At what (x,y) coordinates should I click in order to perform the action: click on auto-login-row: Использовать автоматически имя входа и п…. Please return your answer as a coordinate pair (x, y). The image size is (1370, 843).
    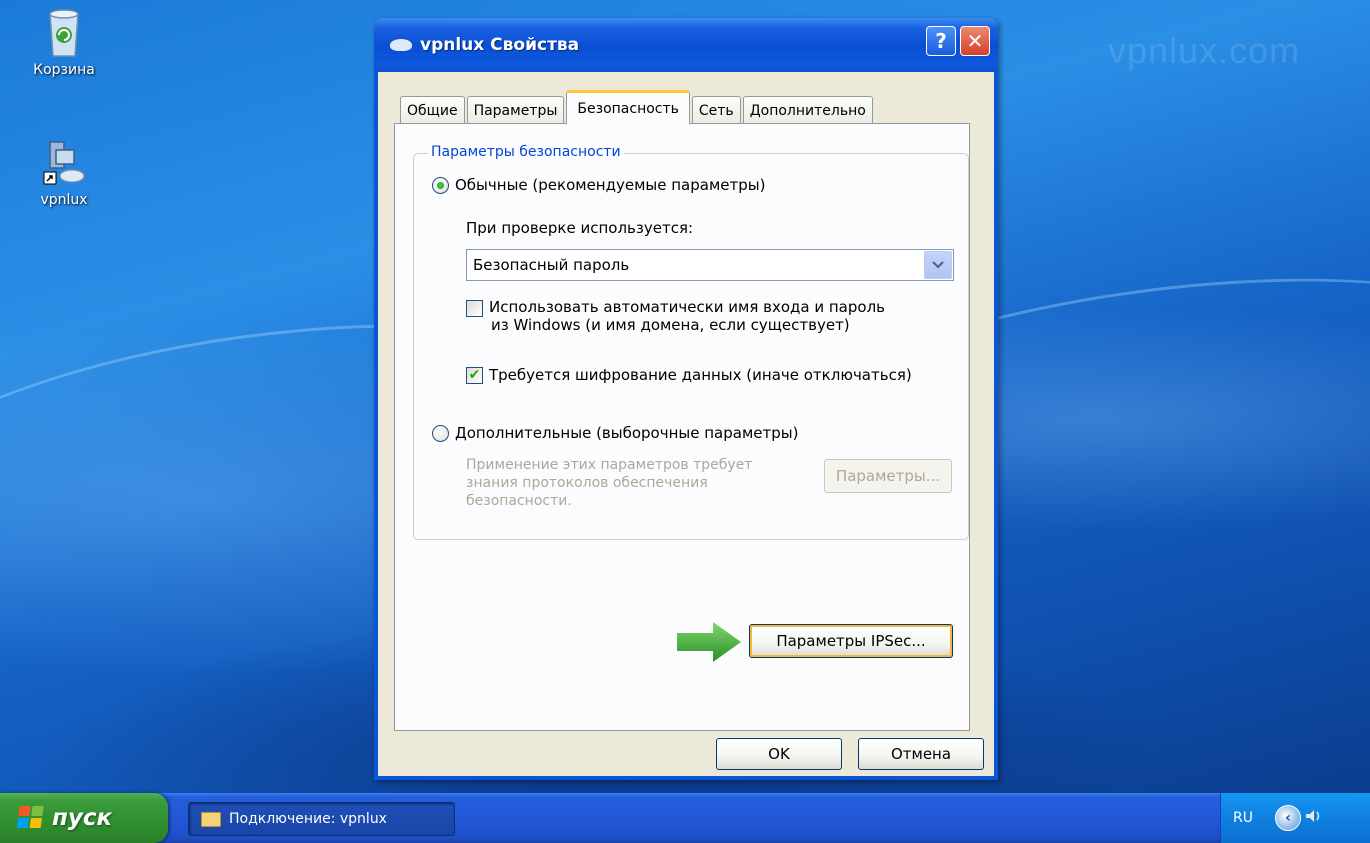
    Looking at the image, I should click on (675, 316).